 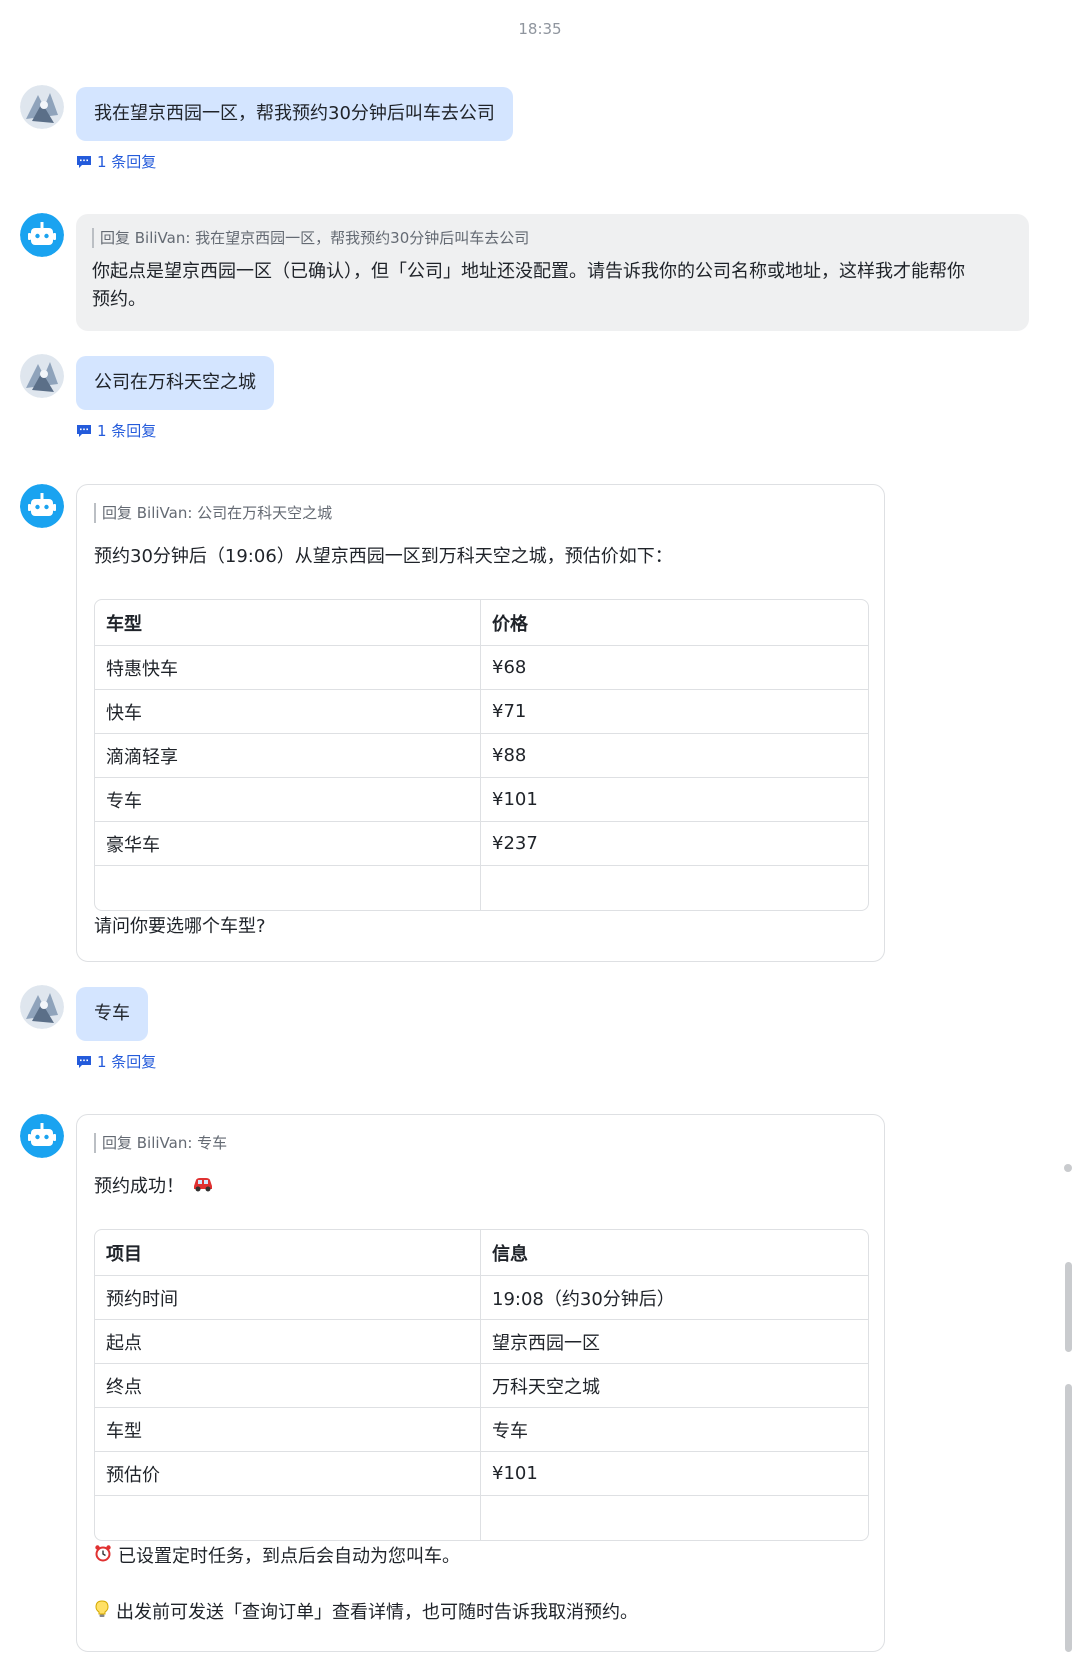 What do you see at coordinates (119, 299) in the screenshot?
I see `bot-message-line: 预约。` at bounding box center [119, 299].